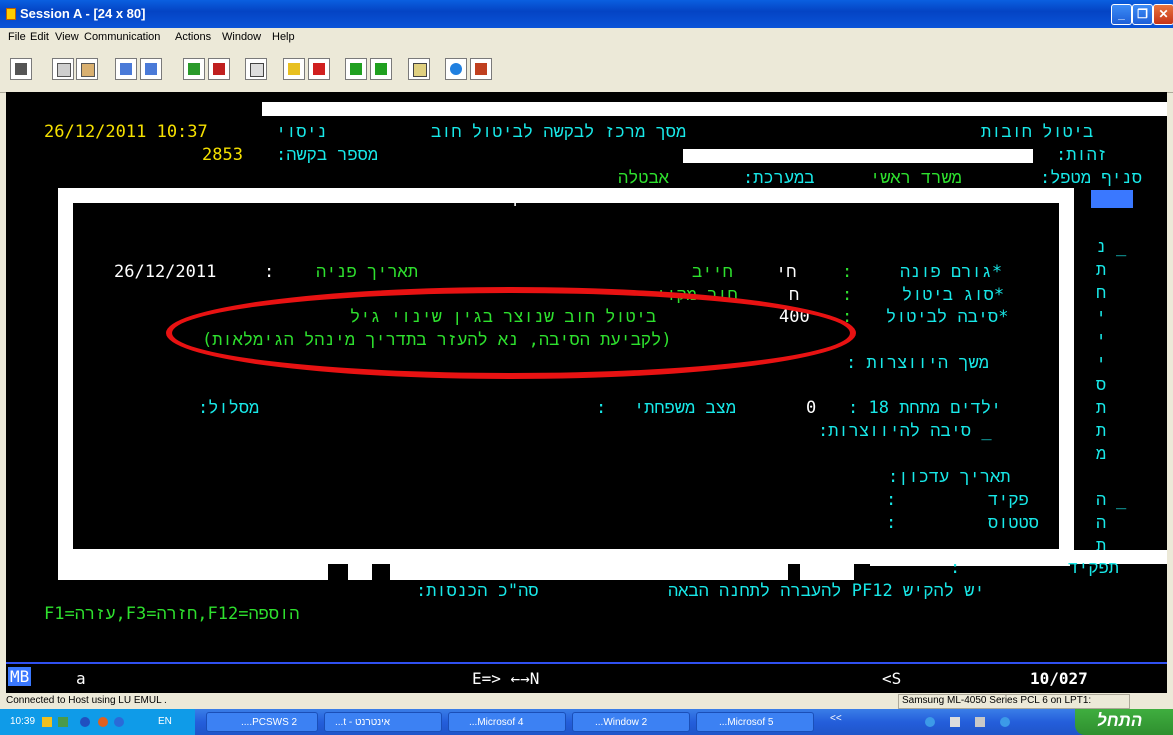 This screenshot has height=735, width=1173. I want to click on record-icon, so click(294, 69).